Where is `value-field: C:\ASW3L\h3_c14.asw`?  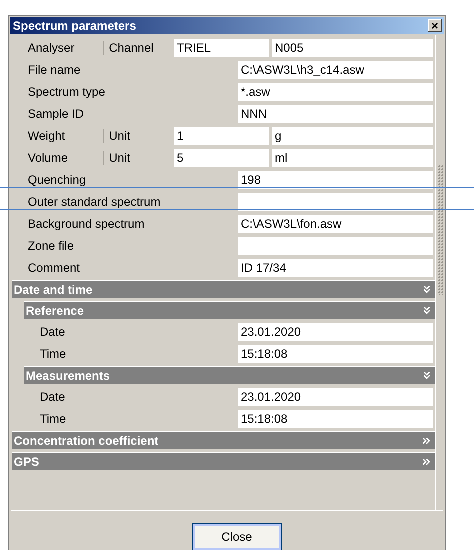
value-field: C:\ASW3L\h3_c14.asw is located at coordinates (335, 70).